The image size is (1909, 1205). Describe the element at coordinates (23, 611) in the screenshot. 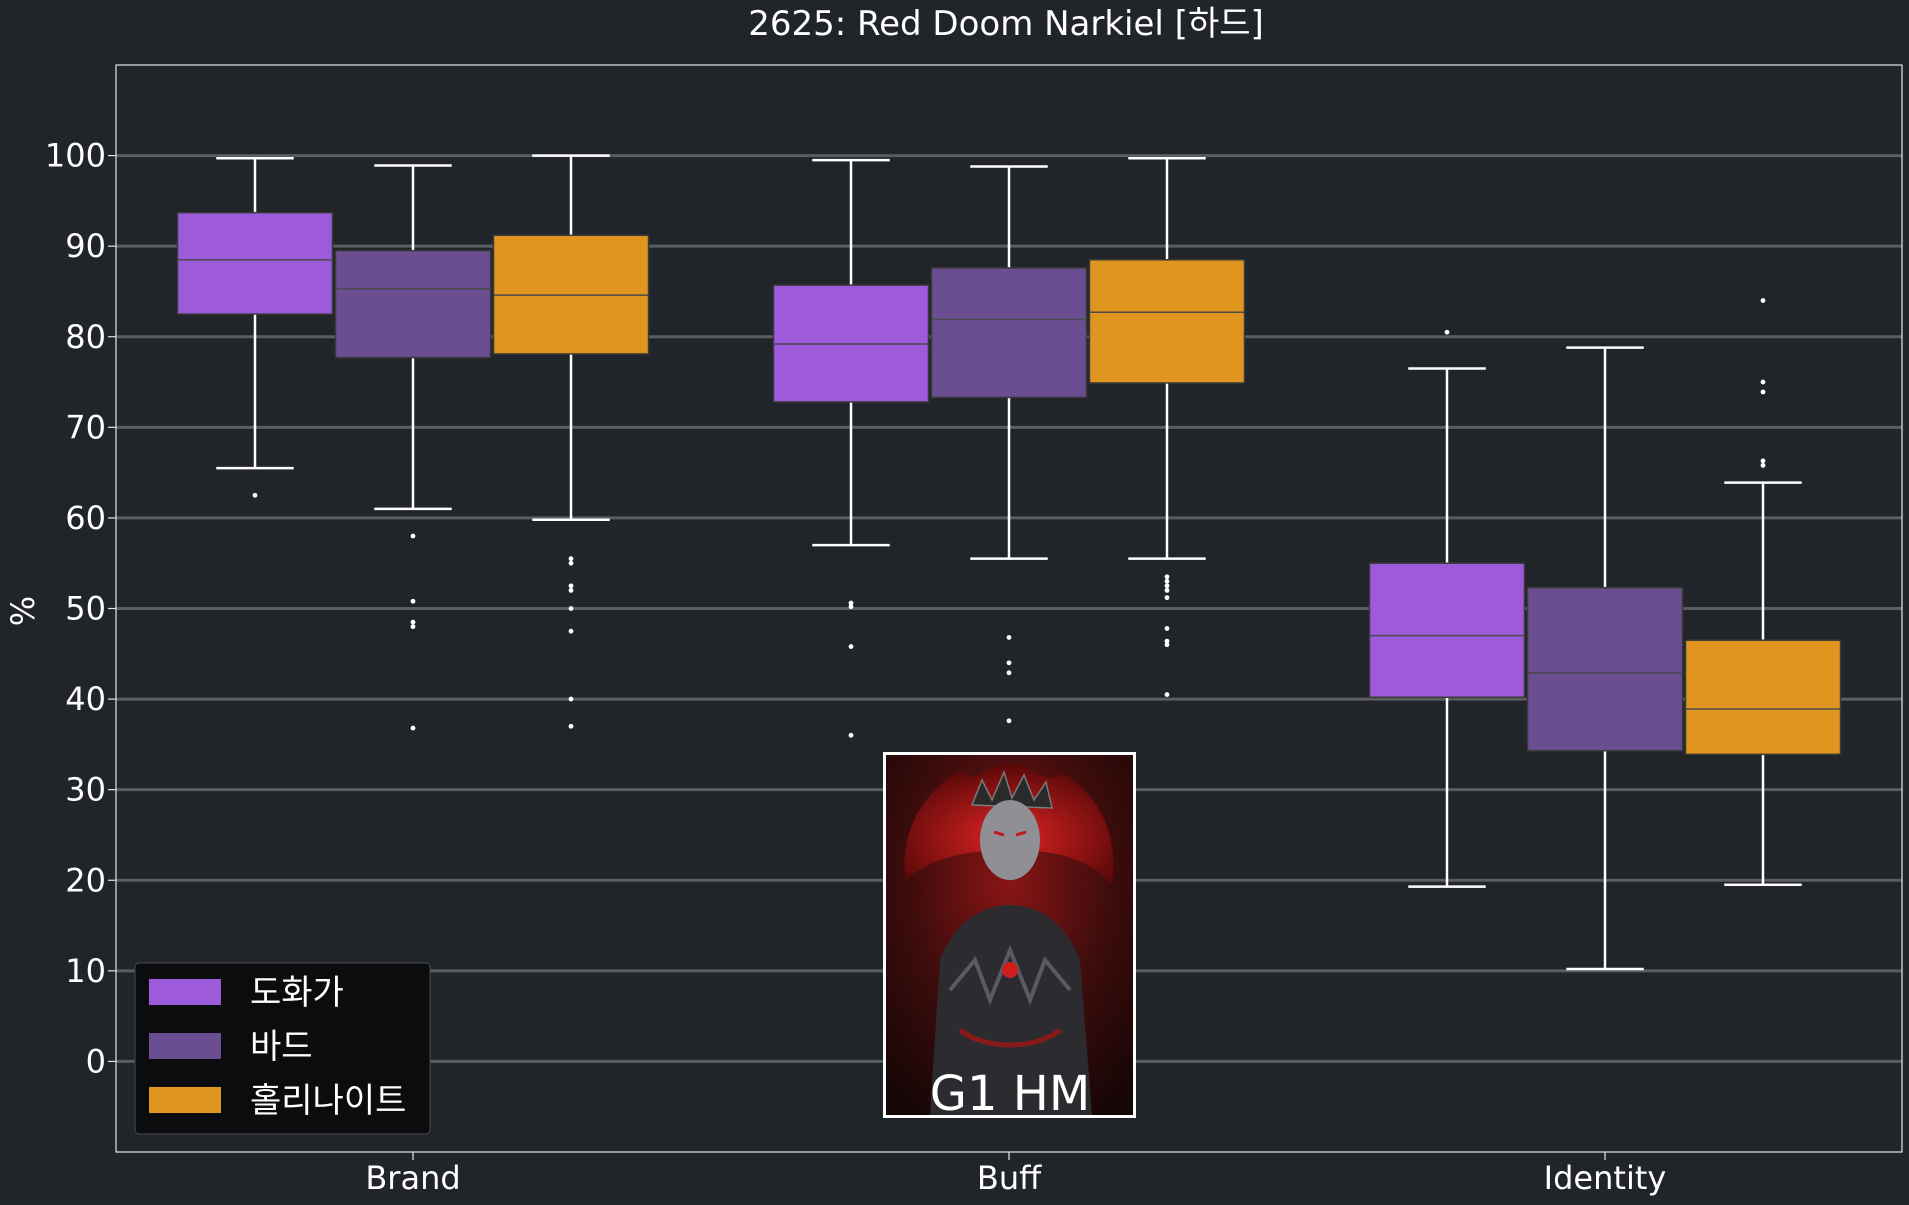

I see `y-axis-label: %` at that location.